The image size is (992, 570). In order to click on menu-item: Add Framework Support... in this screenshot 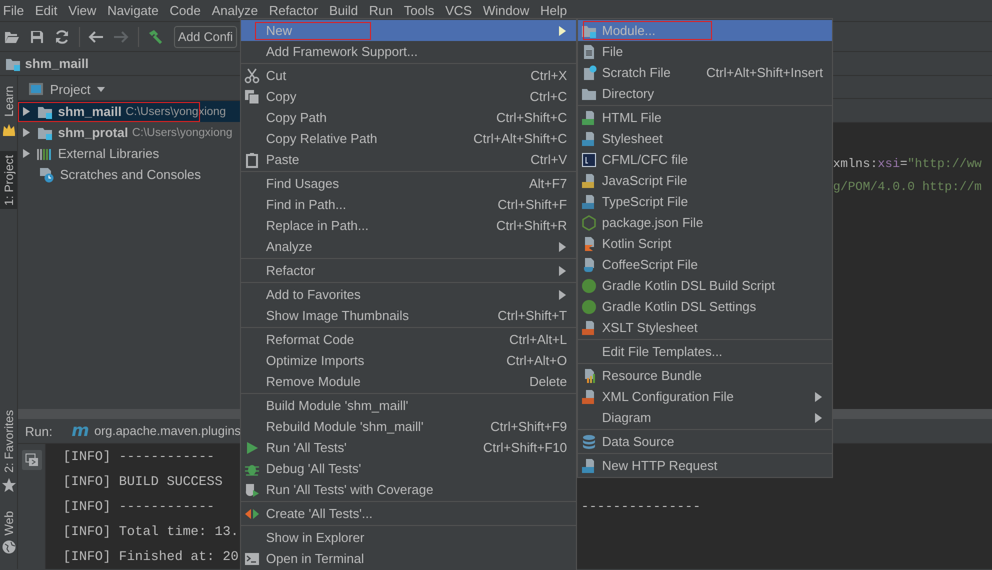, I will do `click(408, 51)`.